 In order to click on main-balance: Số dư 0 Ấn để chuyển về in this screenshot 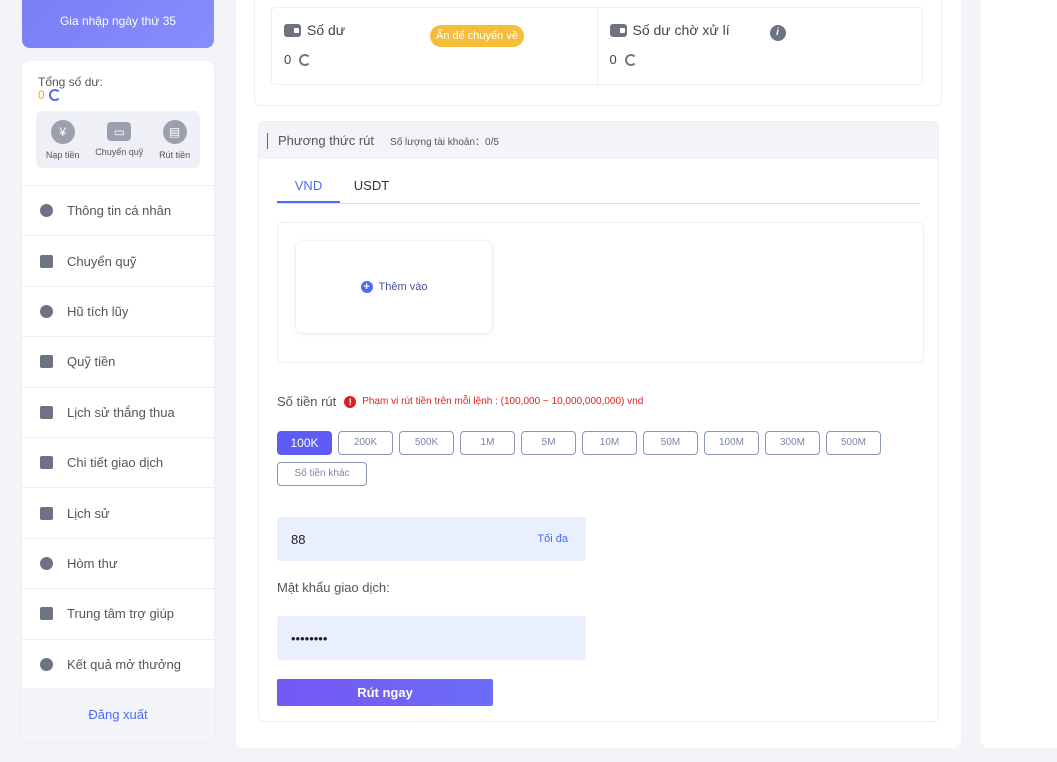, I will do `click(434, 46)`.